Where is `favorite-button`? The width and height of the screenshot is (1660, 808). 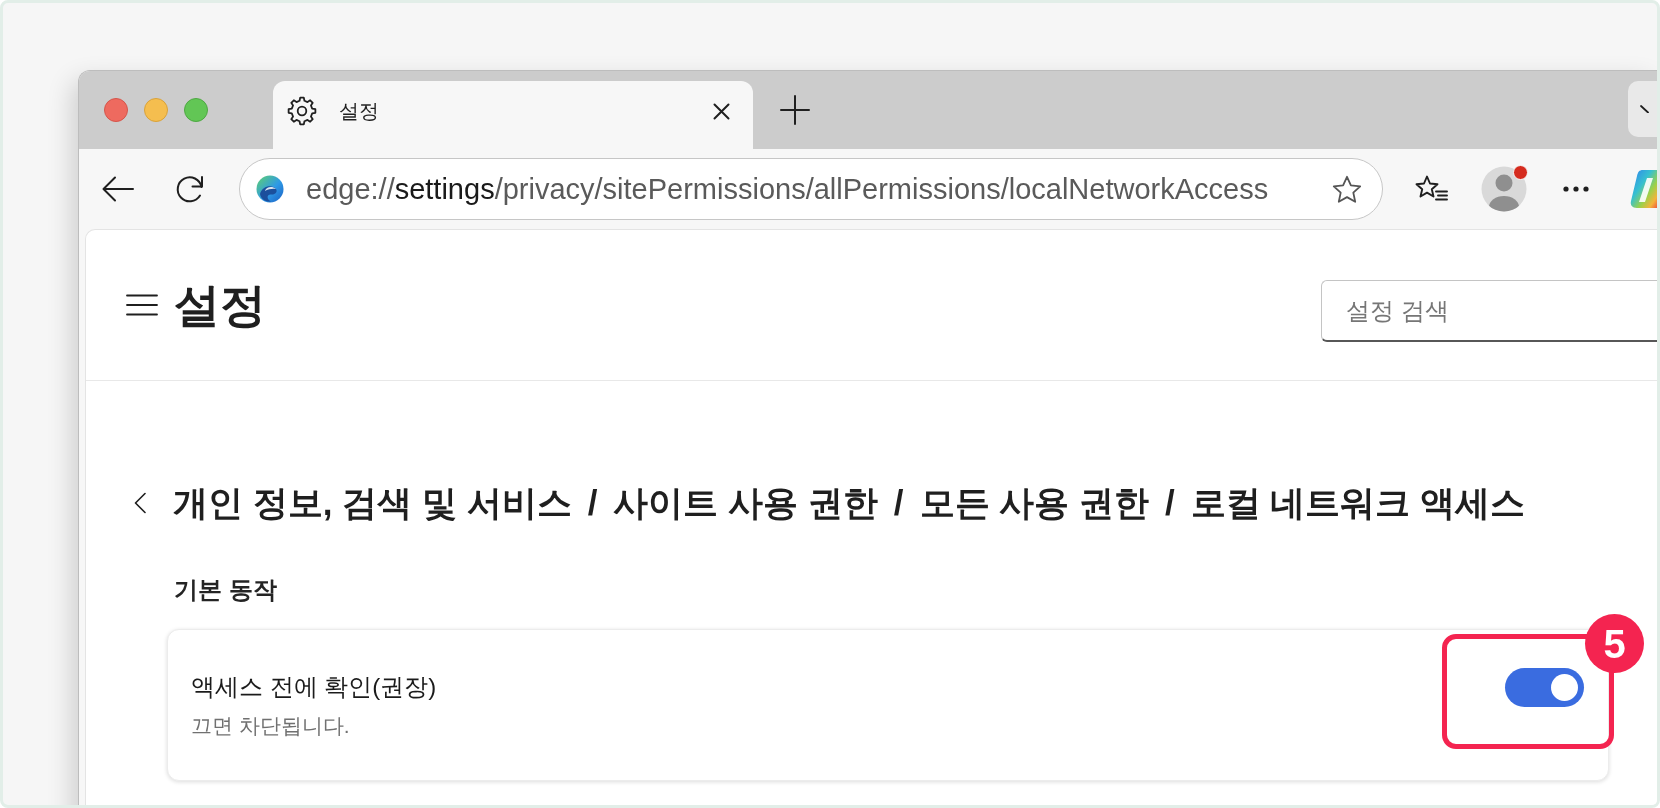 favorite-button is located at coordinates (1347, 189).